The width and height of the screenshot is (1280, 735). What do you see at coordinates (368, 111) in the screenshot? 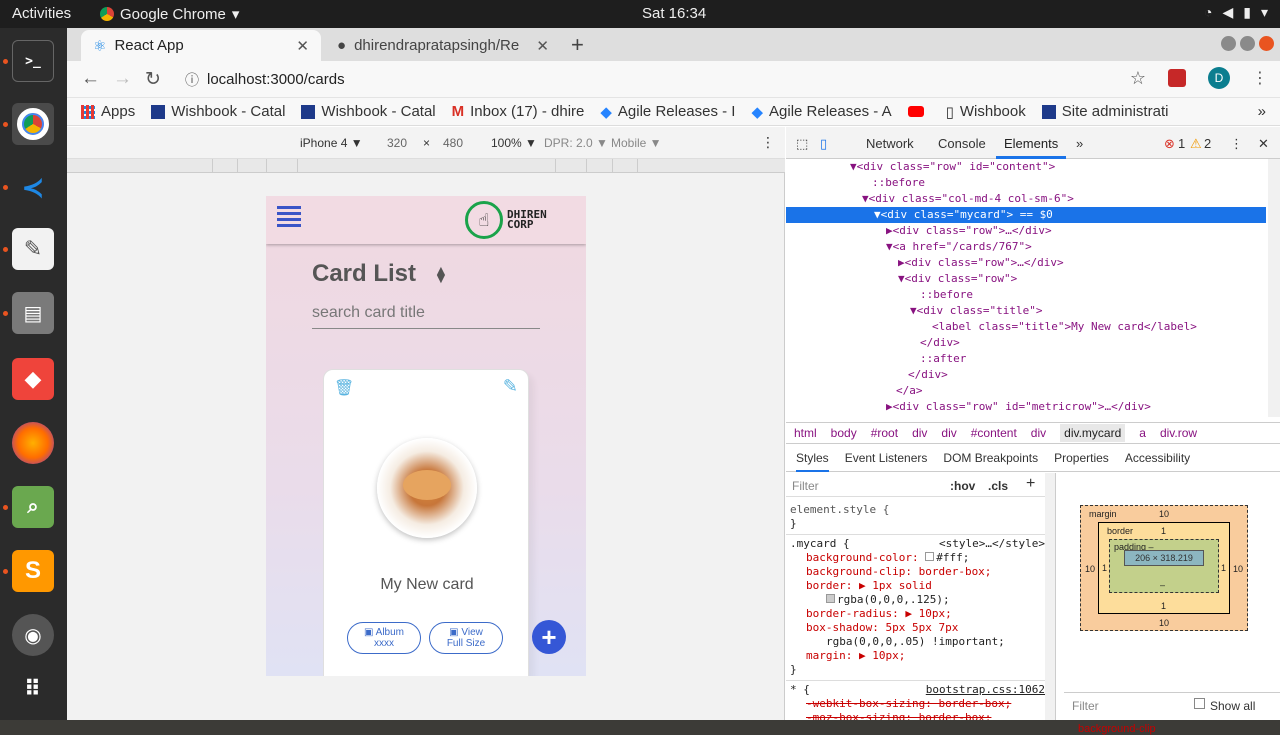
I see `bookmark-wishbook-2: Wishbook - Catal` at bounding box center [368, 111].